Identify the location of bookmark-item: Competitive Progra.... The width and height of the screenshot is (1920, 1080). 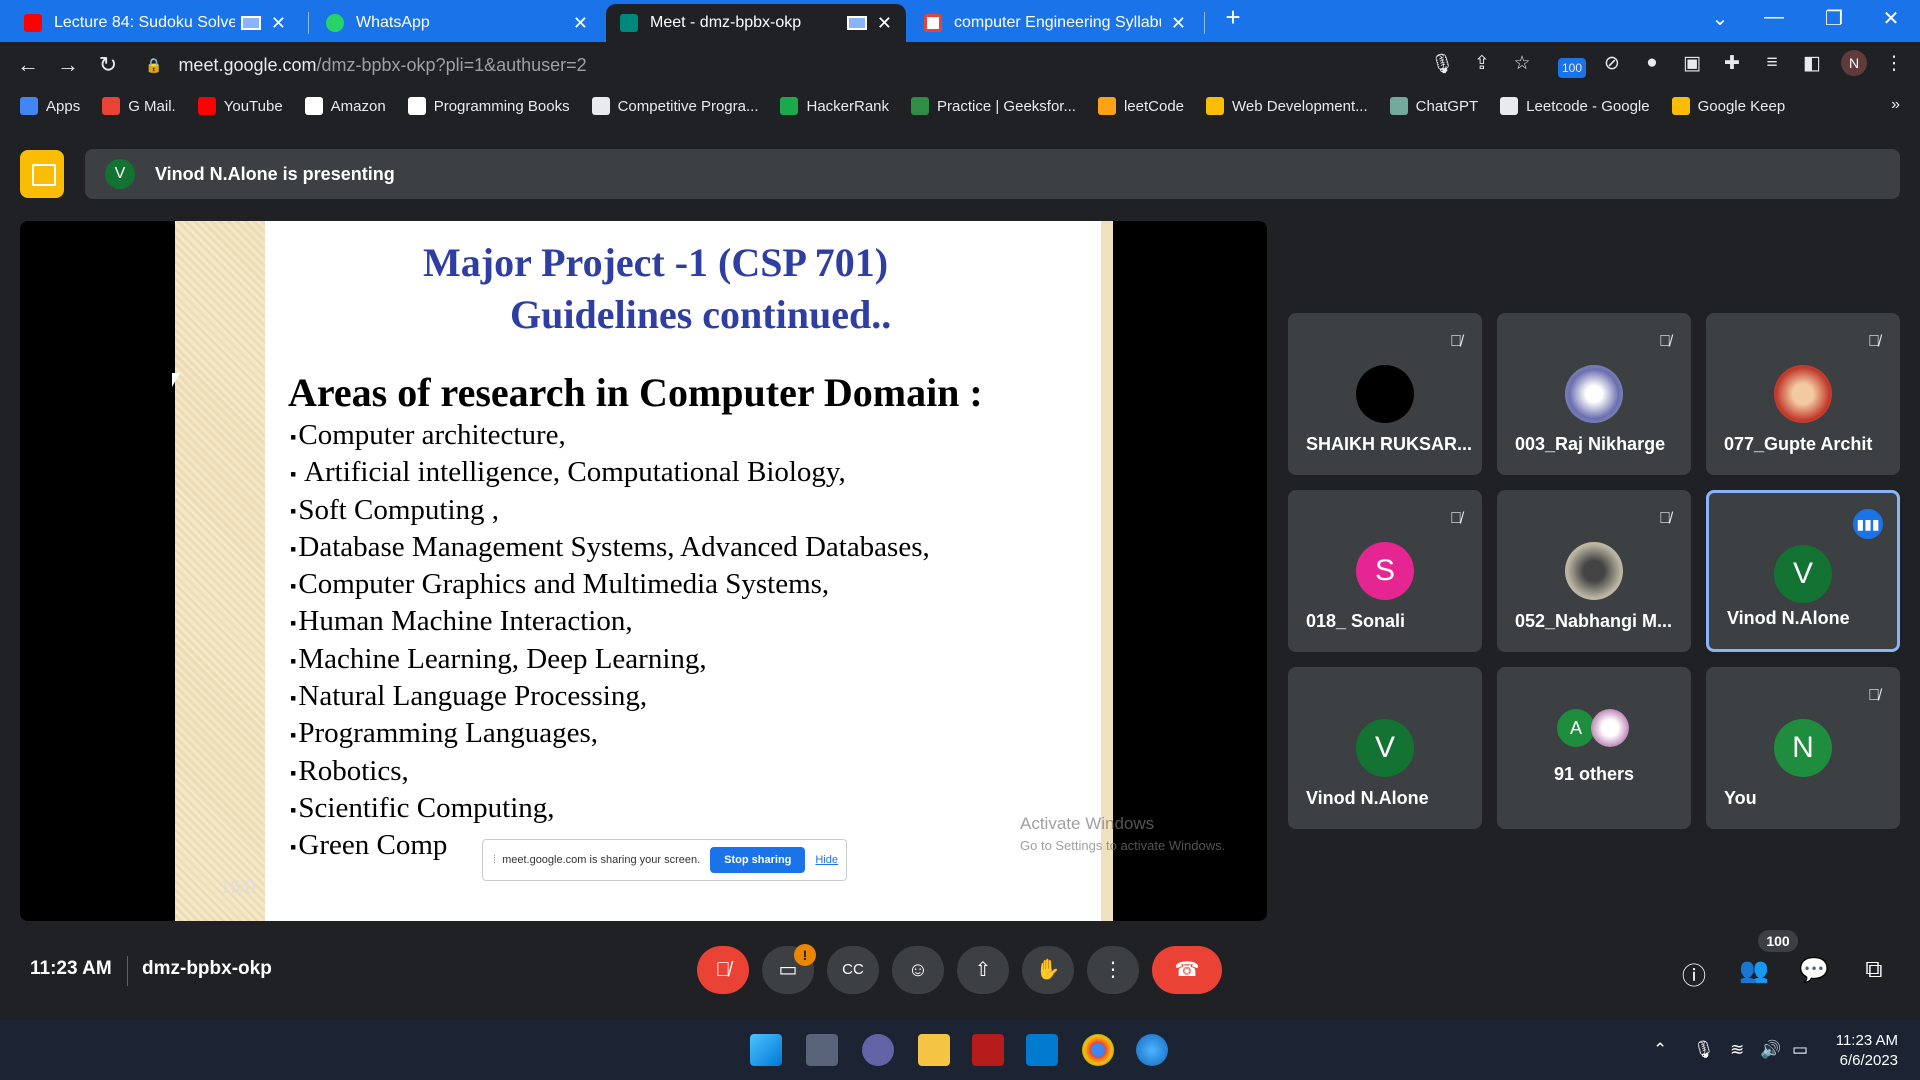
(674, 106).